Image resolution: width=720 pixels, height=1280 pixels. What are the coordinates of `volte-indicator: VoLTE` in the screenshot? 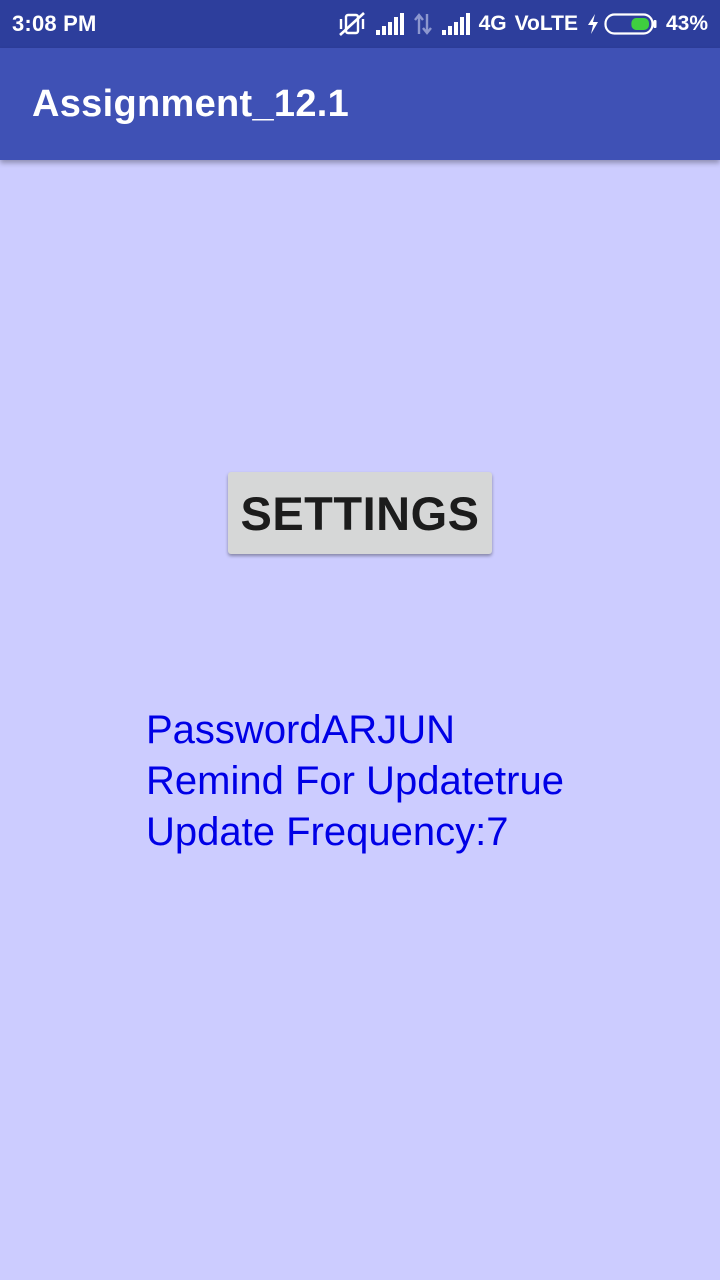 It's located at (546, 23).